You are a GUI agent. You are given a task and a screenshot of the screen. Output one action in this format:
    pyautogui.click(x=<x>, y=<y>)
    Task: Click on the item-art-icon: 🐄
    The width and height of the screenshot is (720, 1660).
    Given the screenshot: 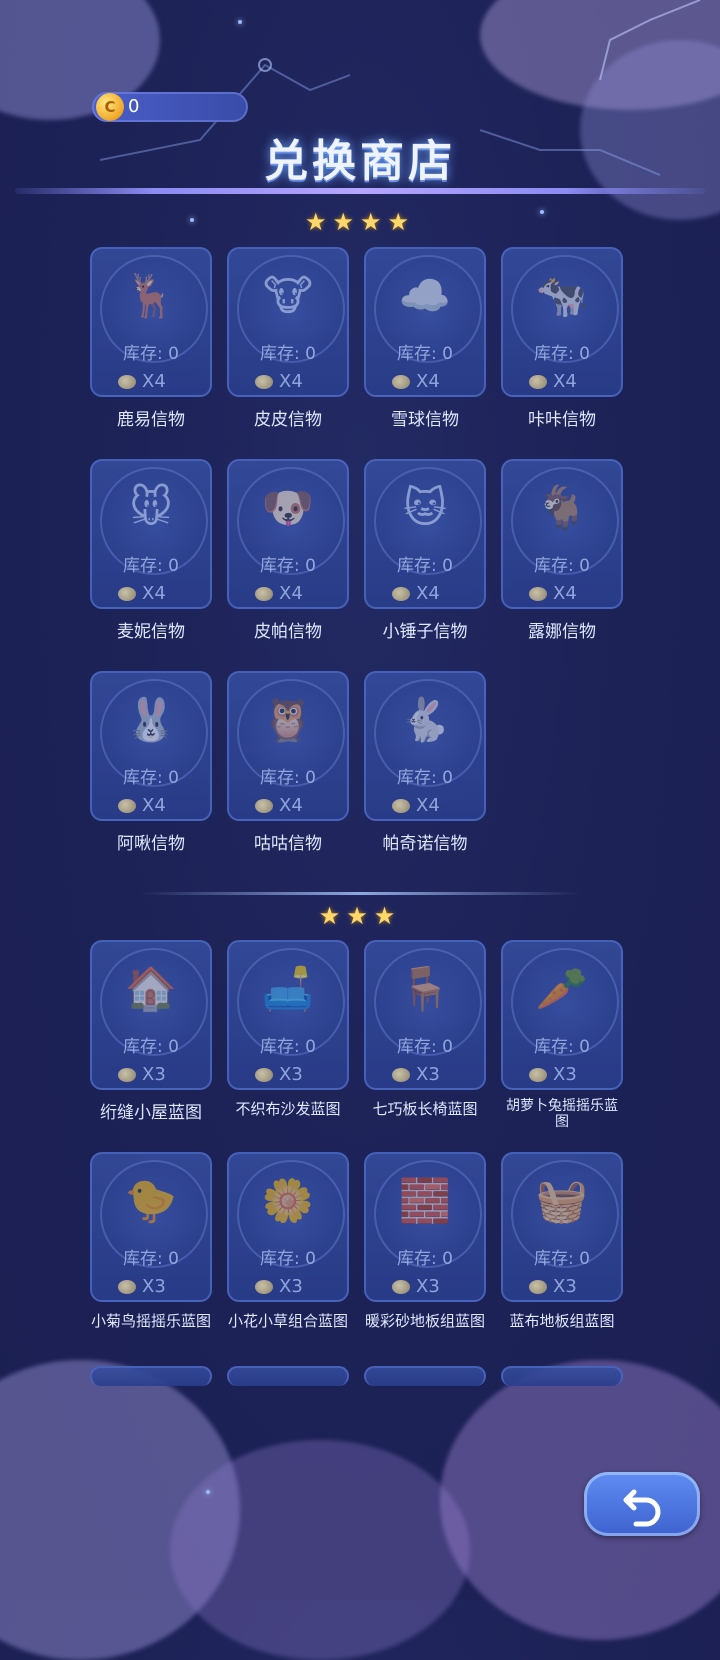 What is the action you would take?
    pyautogui.click(x=562, y=295)
    